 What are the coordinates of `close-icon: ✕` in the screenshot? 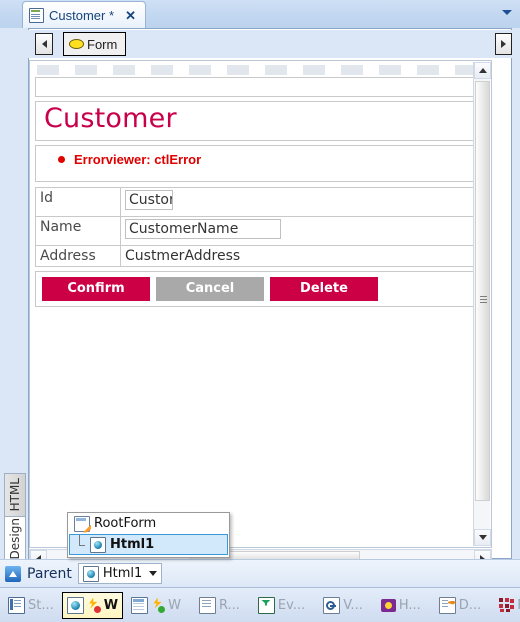 It's located at (130, 15).